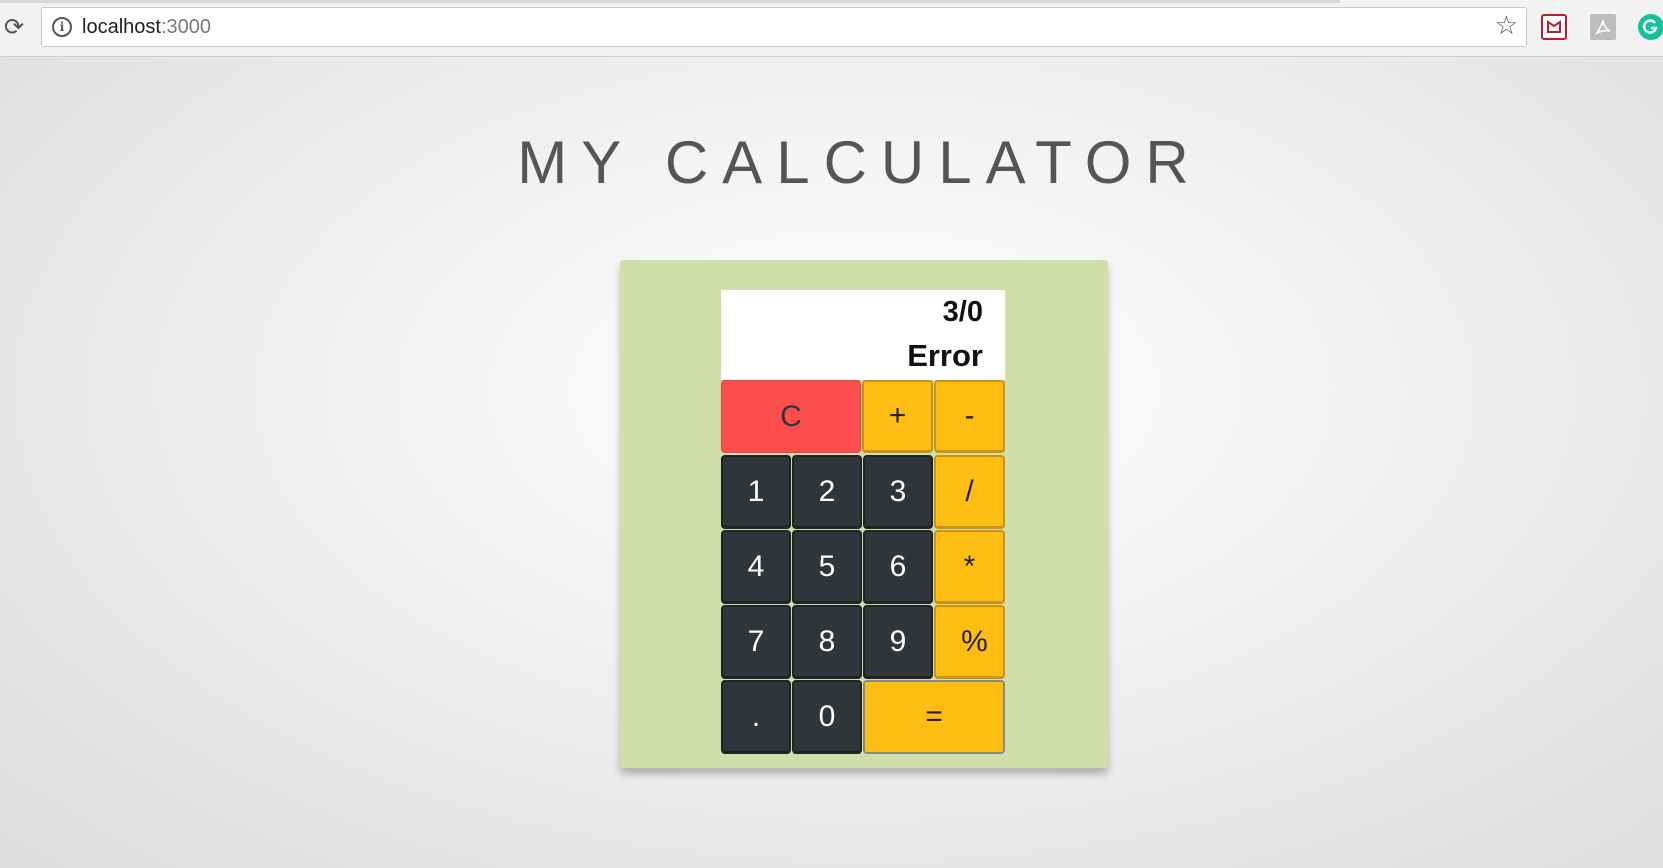  I want to click on acrobat-icon, so click(1602, 27).